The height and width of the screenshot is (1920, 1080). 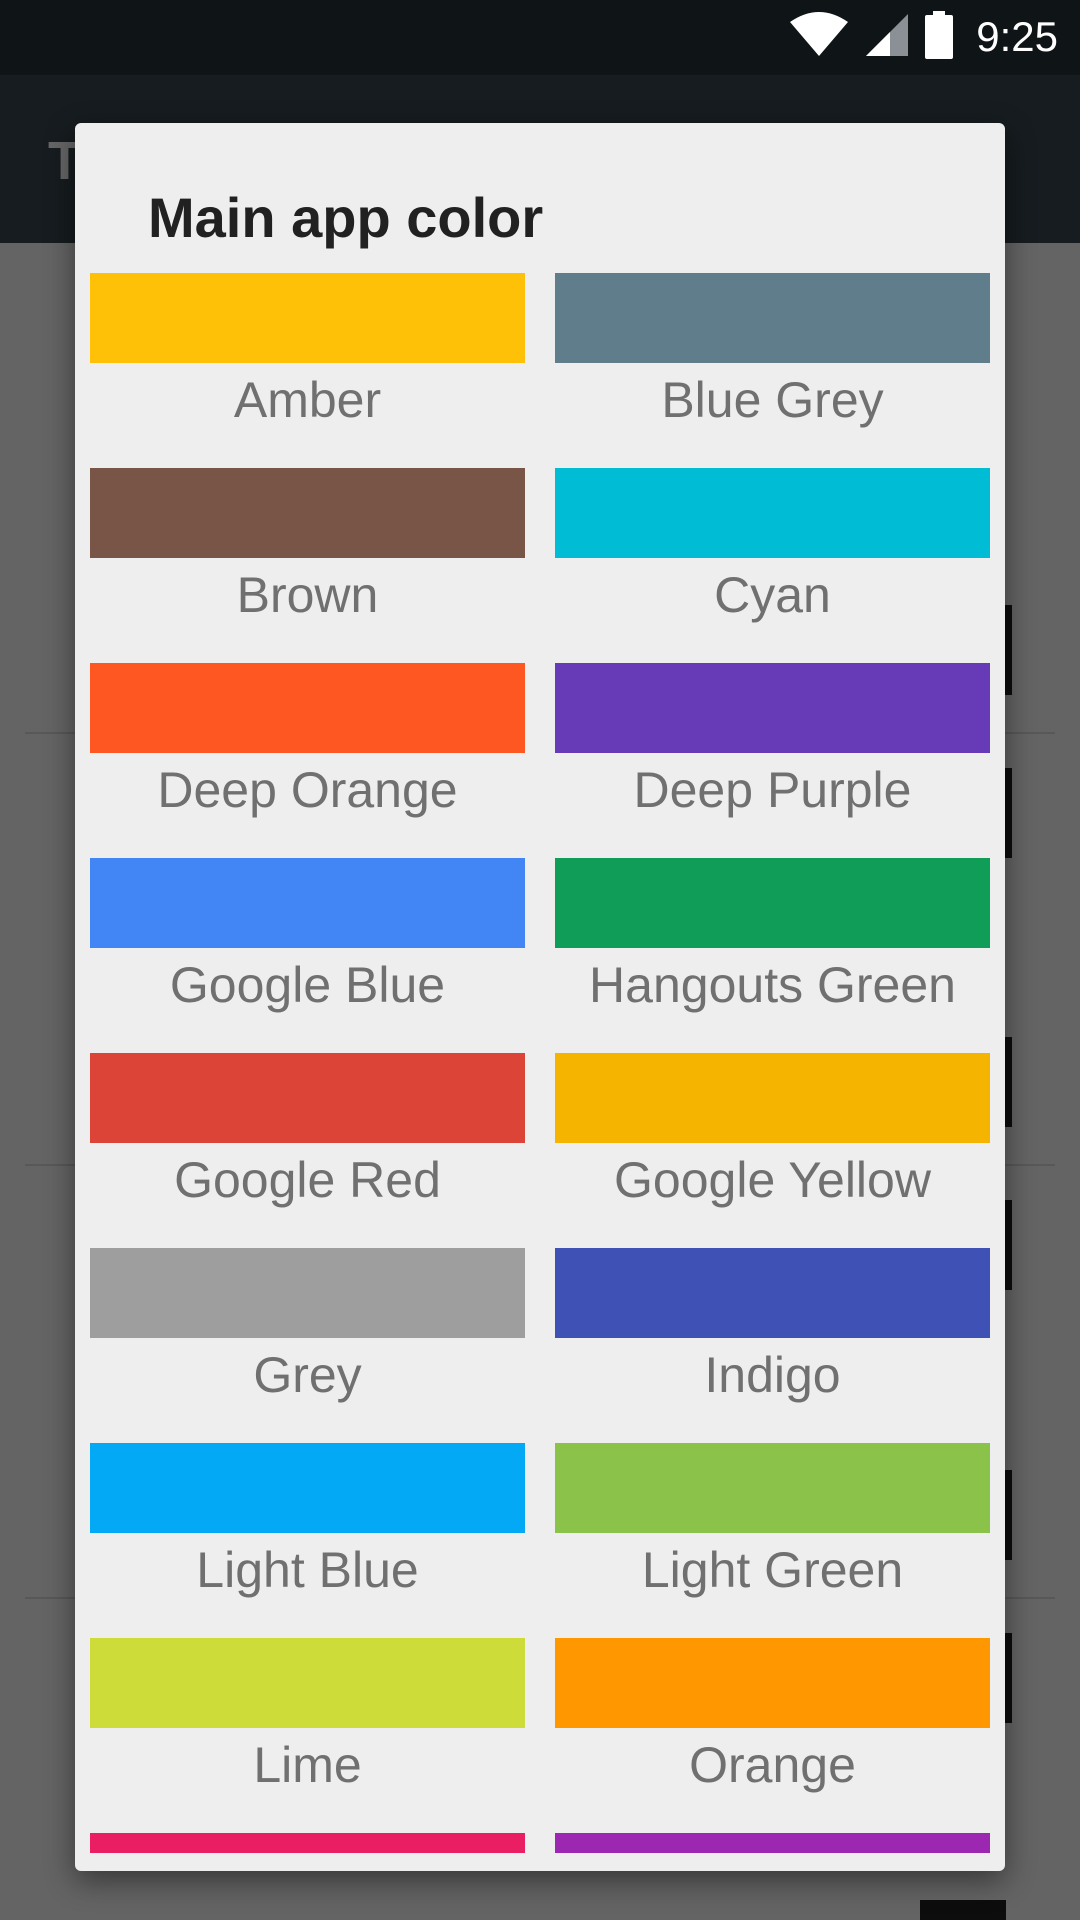 I want to click on color-label: Google Red, so click(x=307, y=1180).